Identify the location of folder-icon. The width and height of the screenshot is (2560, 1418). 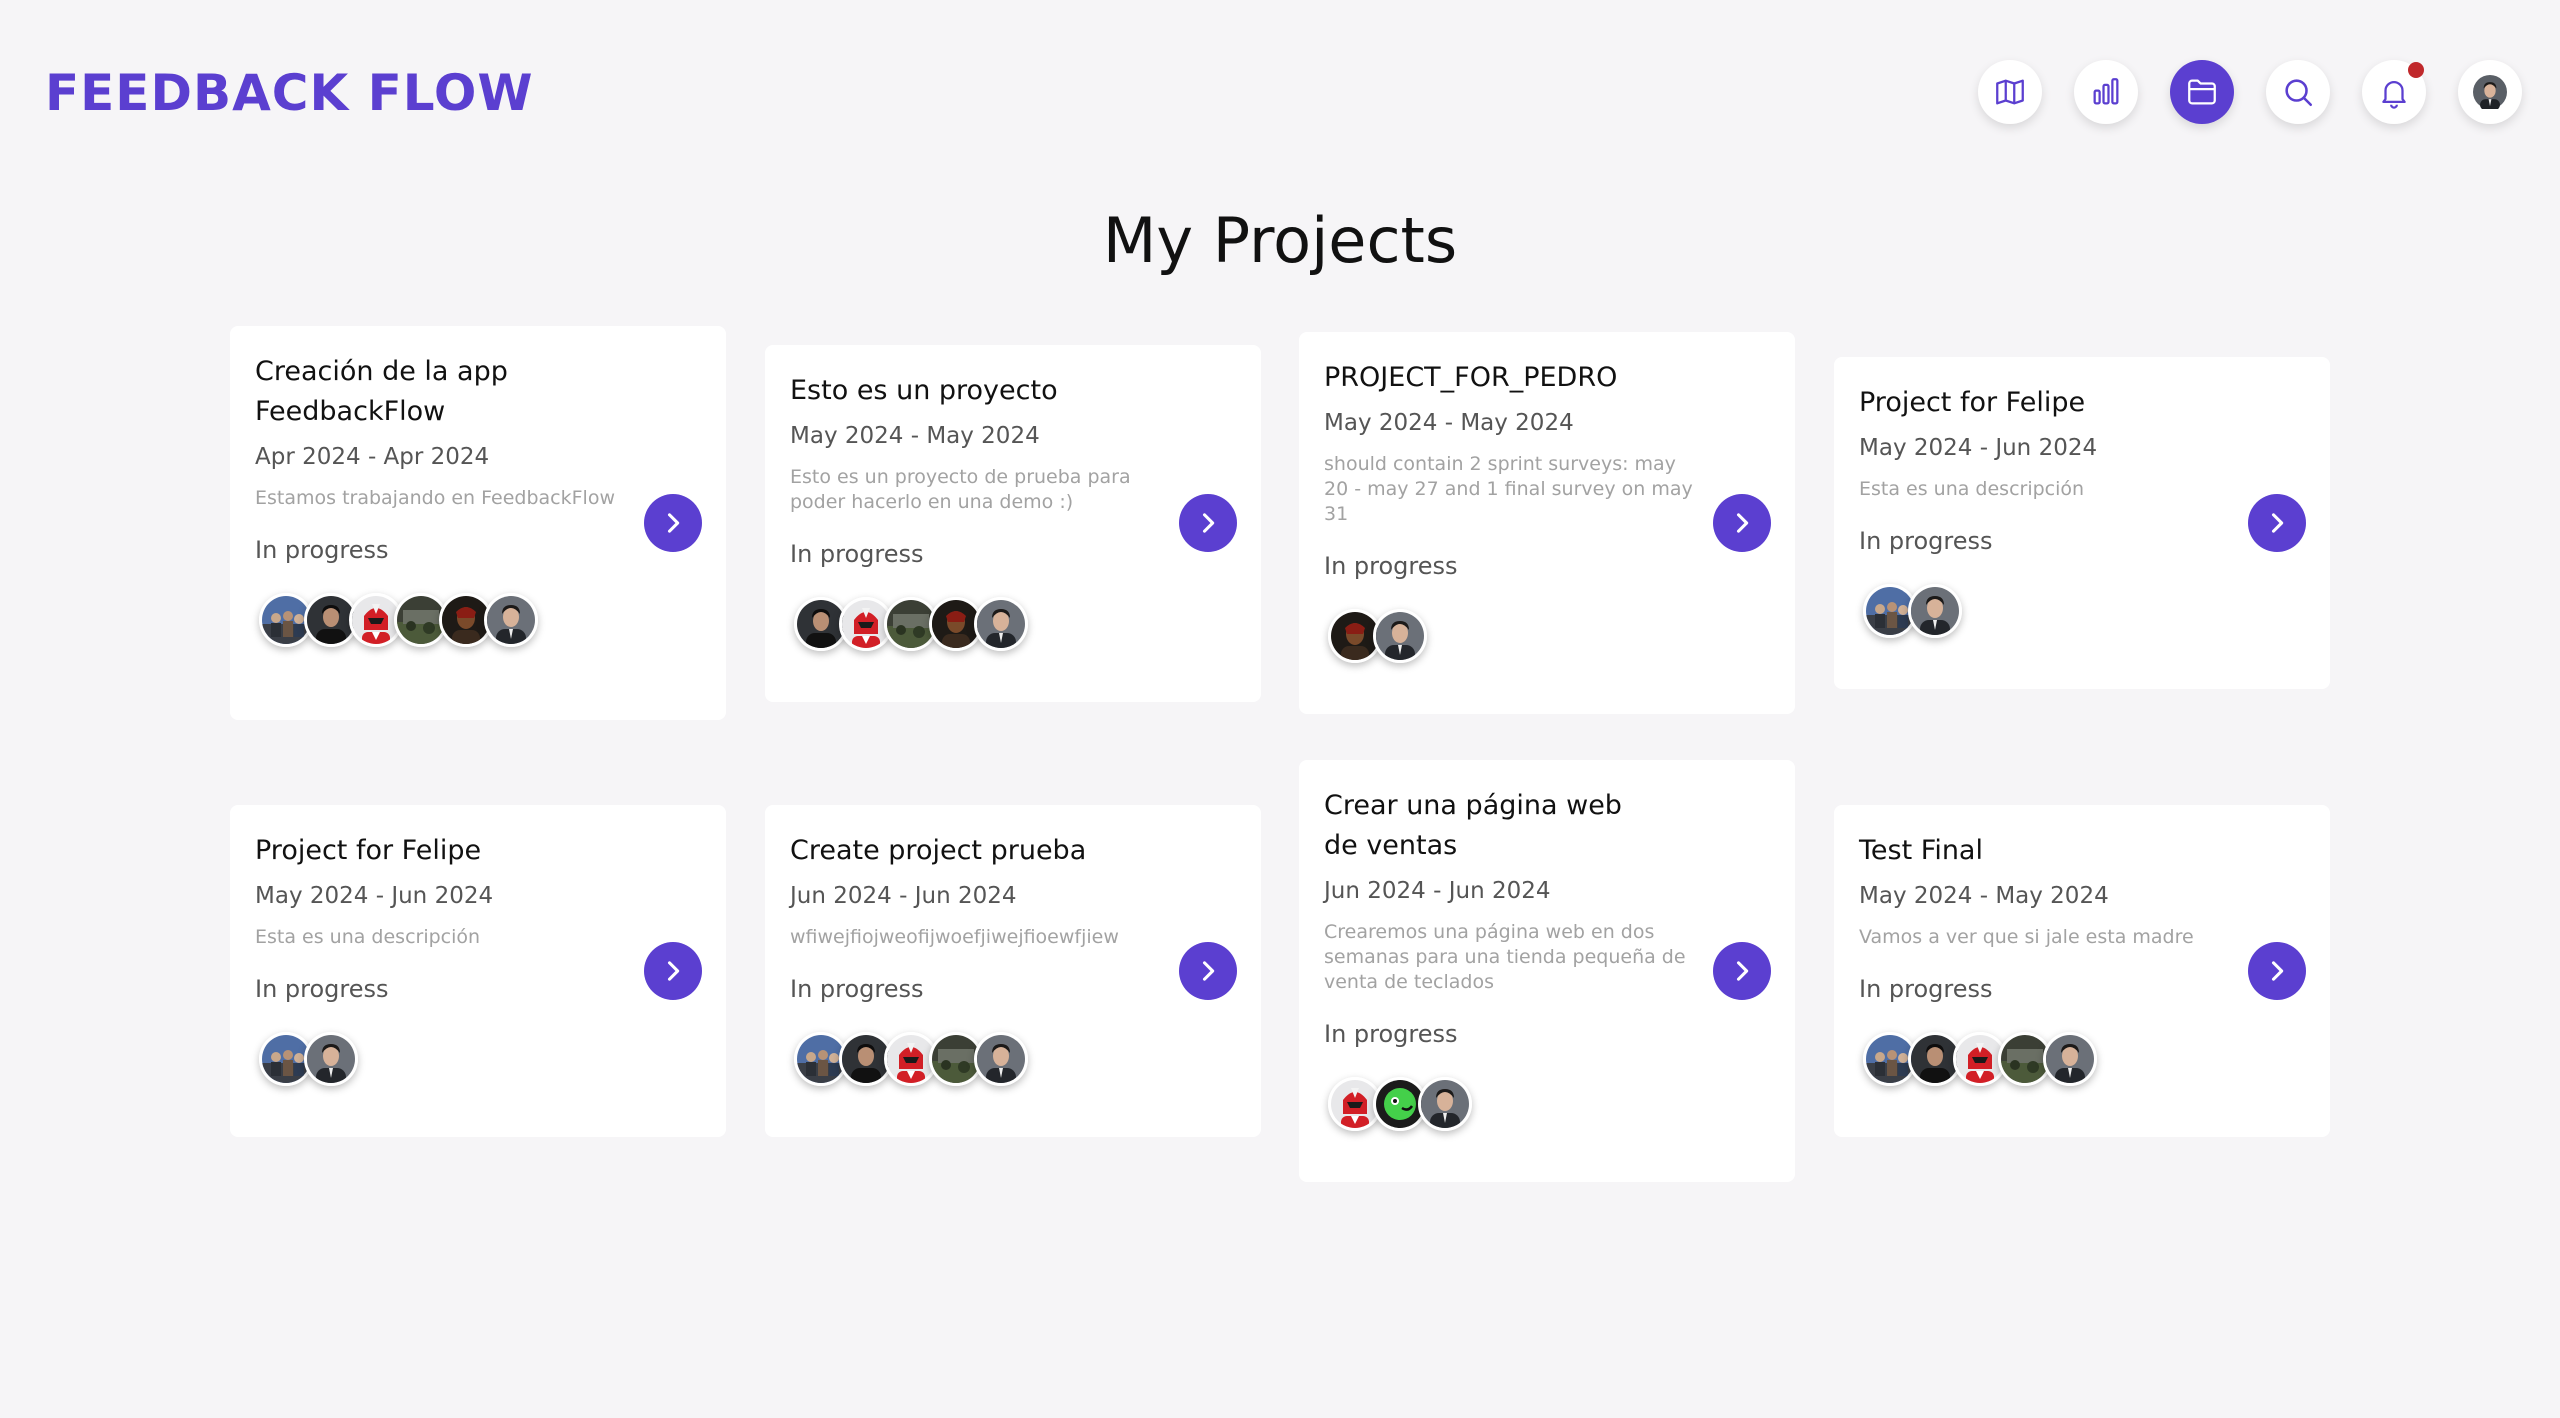
(2202, 92).